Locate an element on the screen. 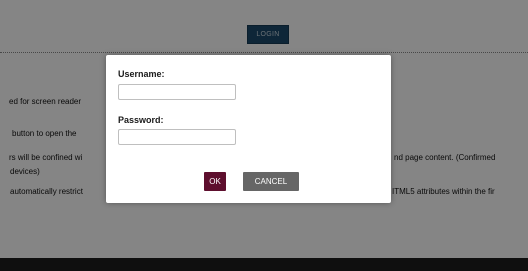 Image resolution: width=528 pixels, height=271 pixels. ok-button: OK is located at coordinates (215, 181).